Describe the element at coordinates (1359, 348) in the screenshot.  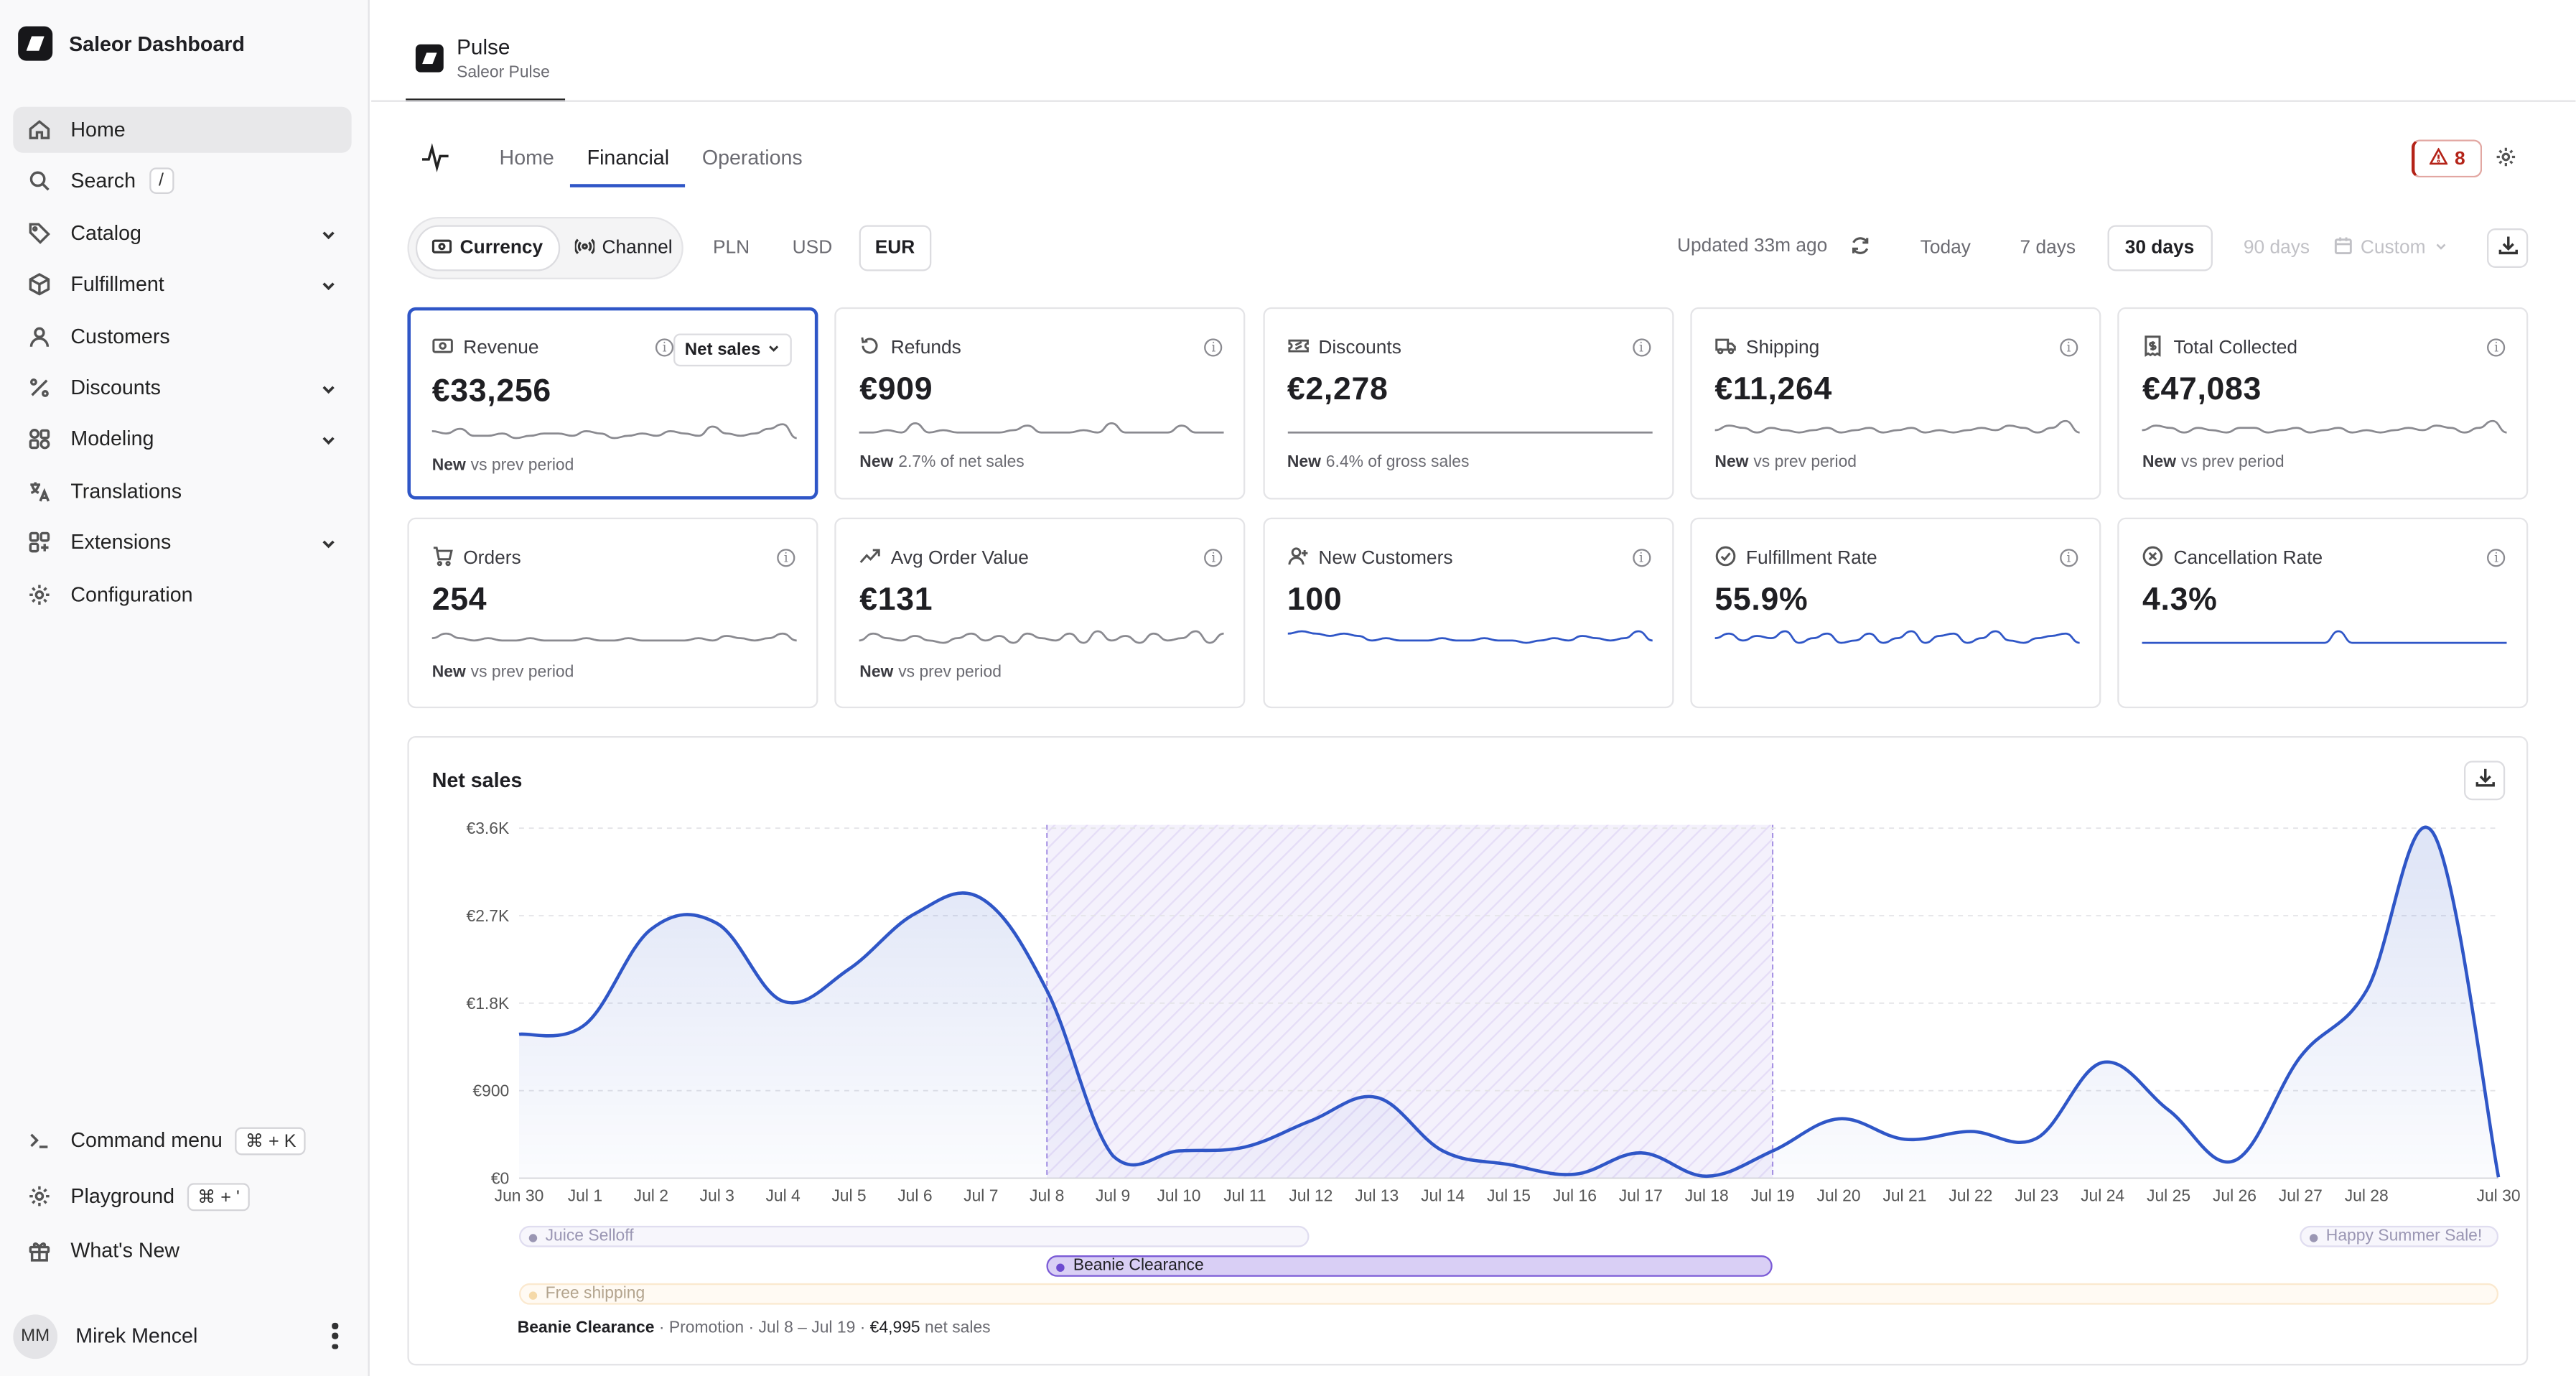
I see `kpi-label: Discounts` at that location.